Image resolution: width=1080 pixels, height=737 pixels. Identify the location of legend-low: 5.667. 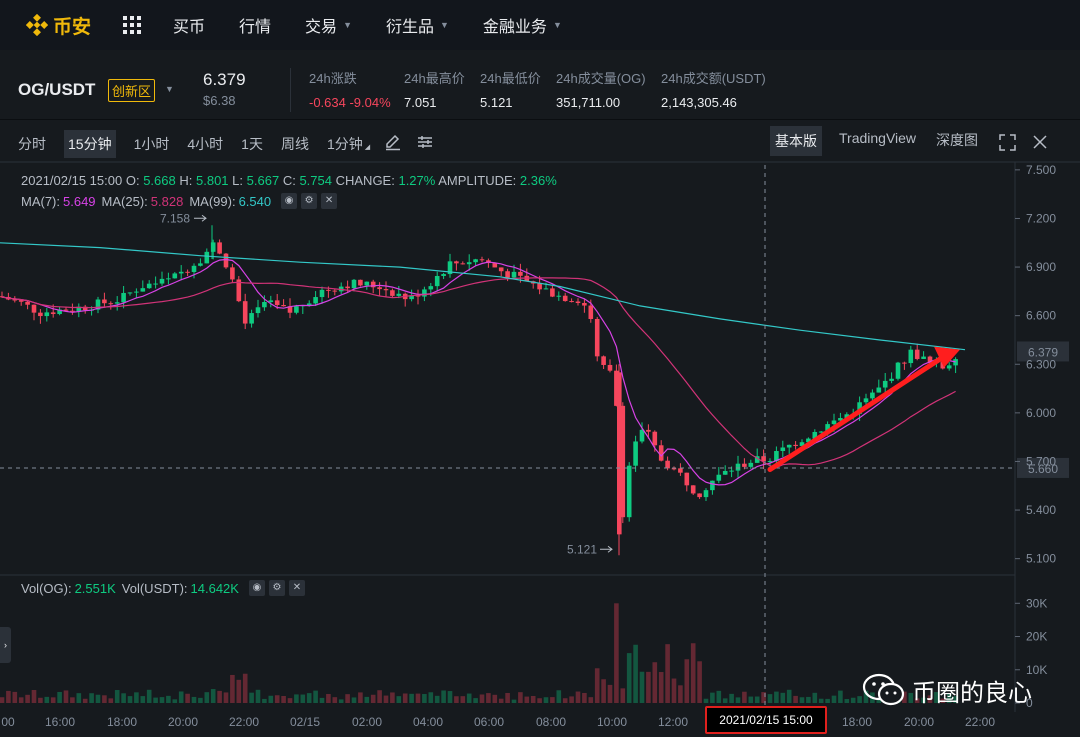
(263, 180).